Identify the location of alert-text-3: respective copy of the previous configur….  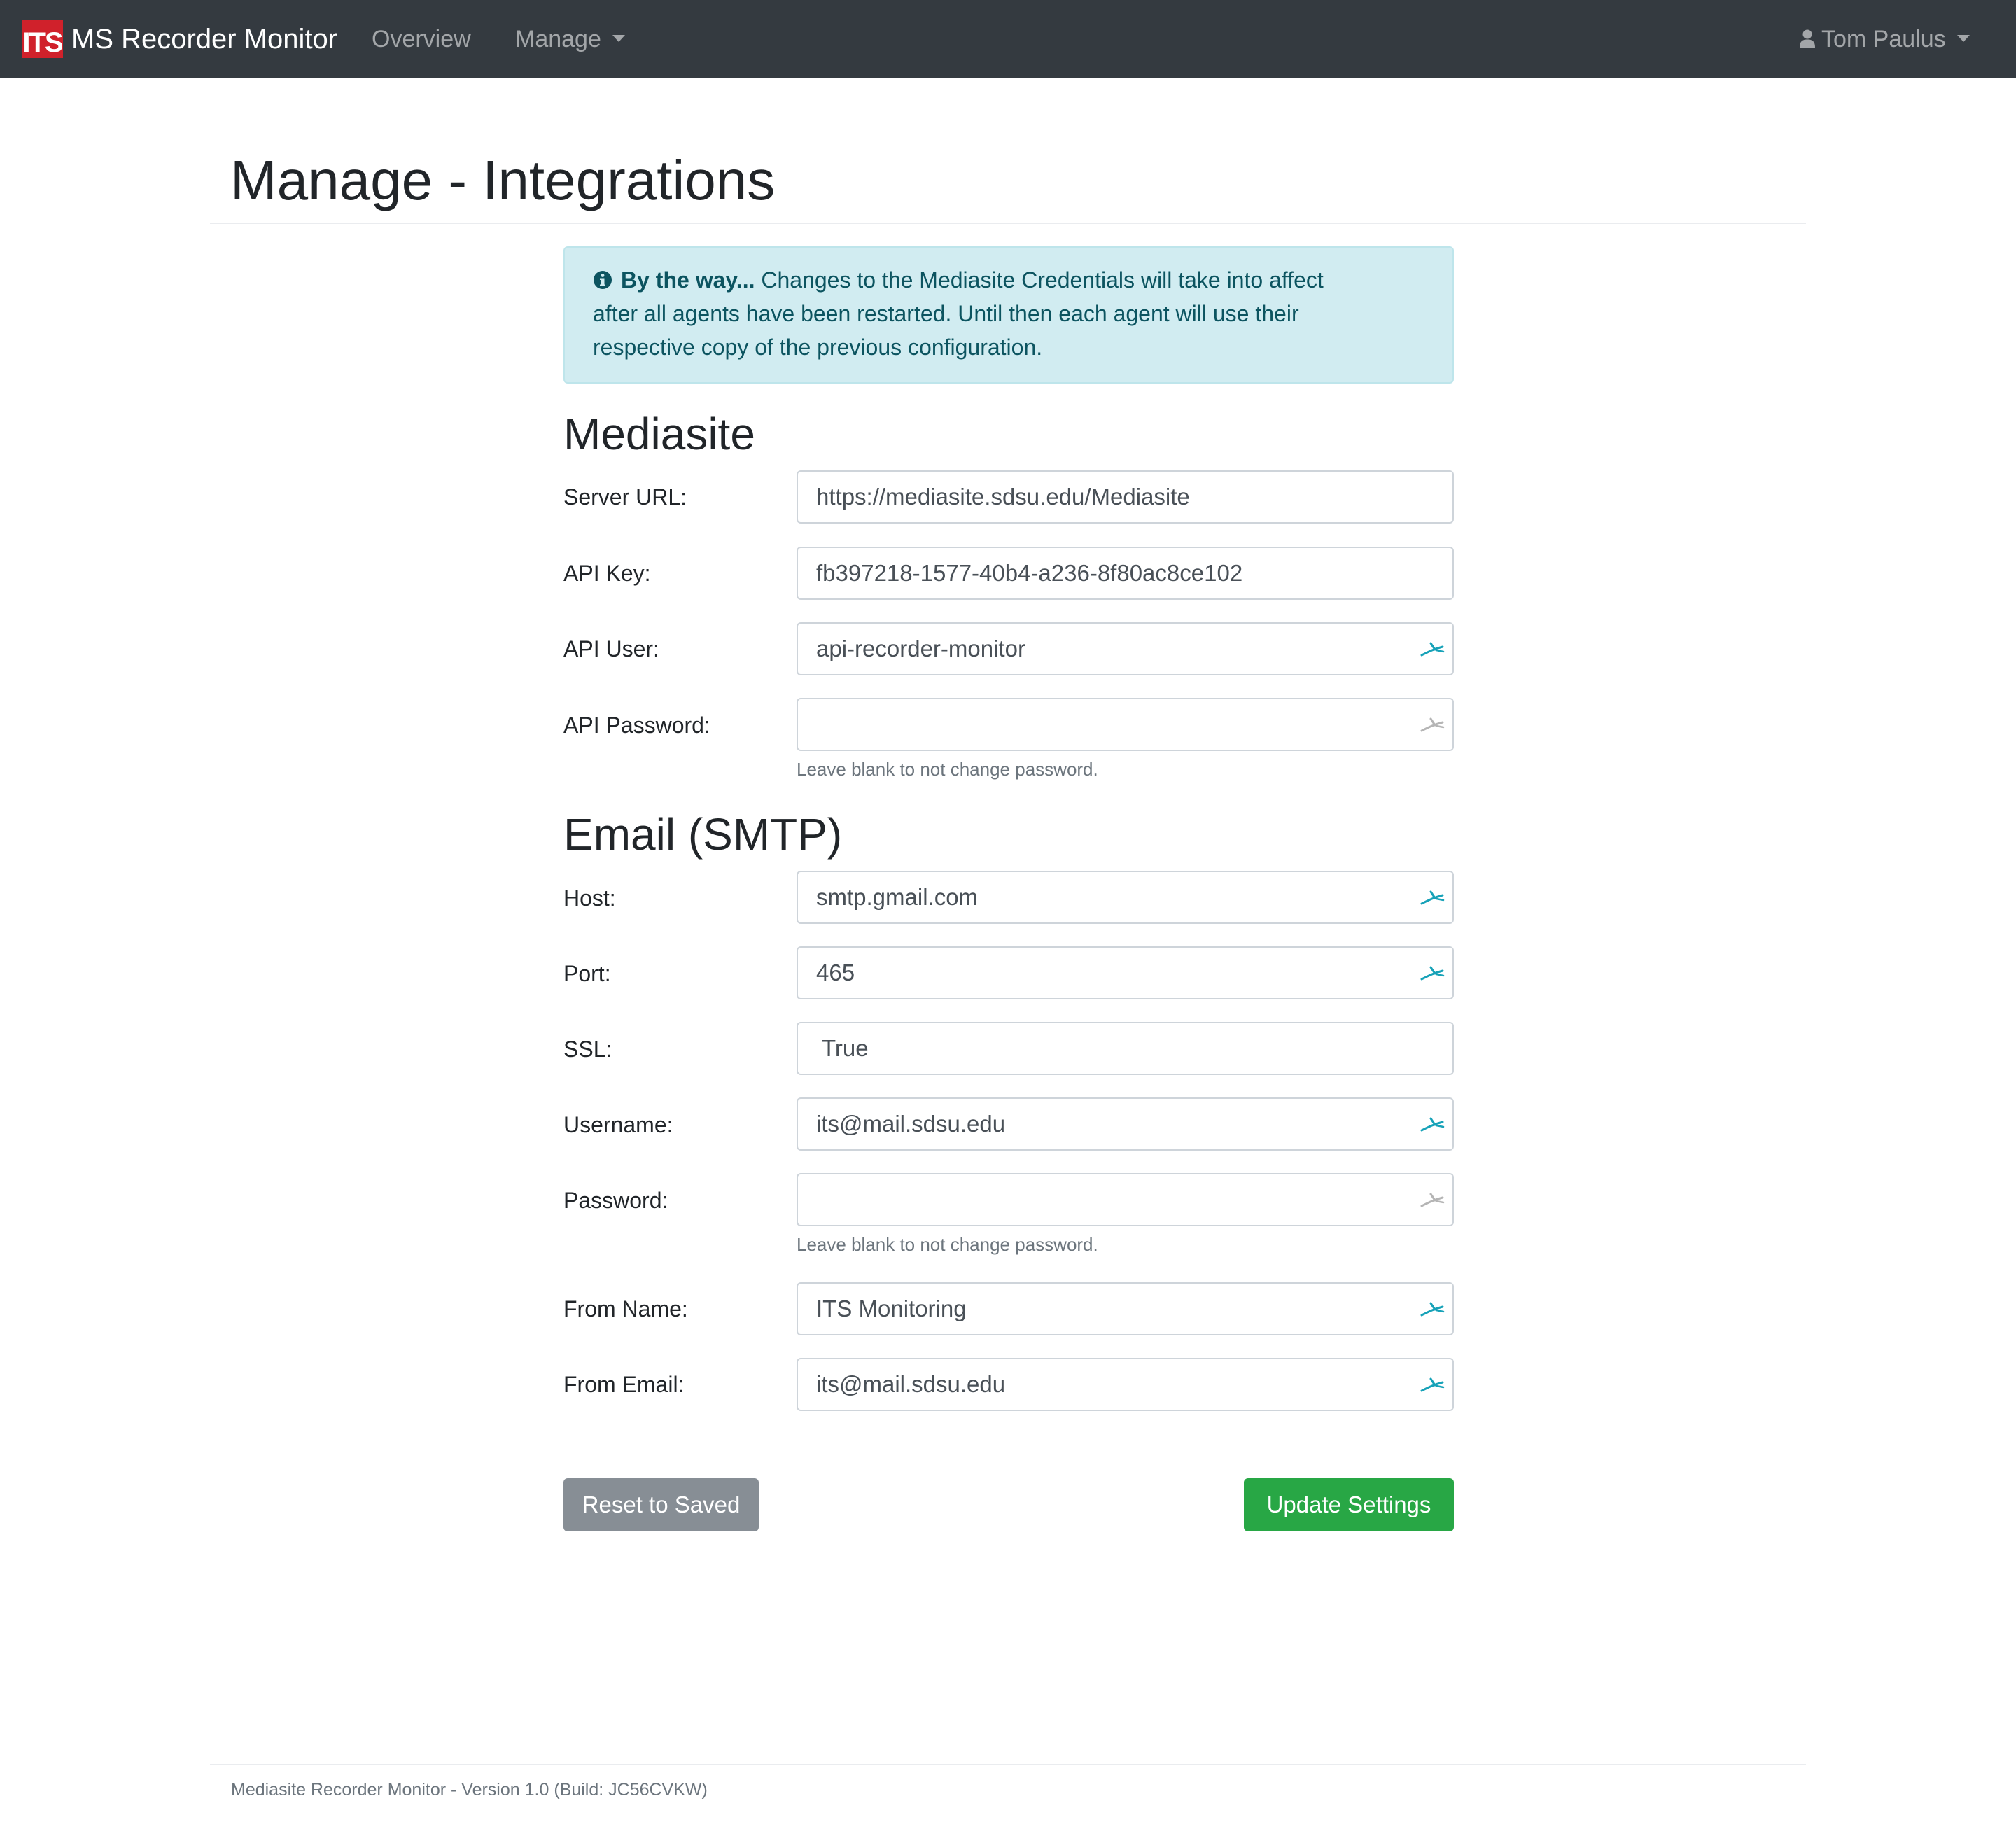
(818, 347).